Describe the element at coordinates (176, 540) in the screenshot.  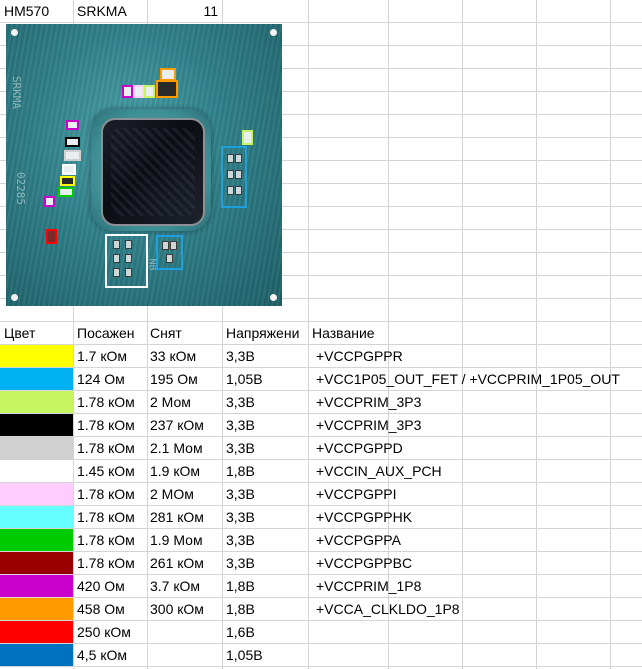
I see `cell-removed: 1.9 Мом` at that location.